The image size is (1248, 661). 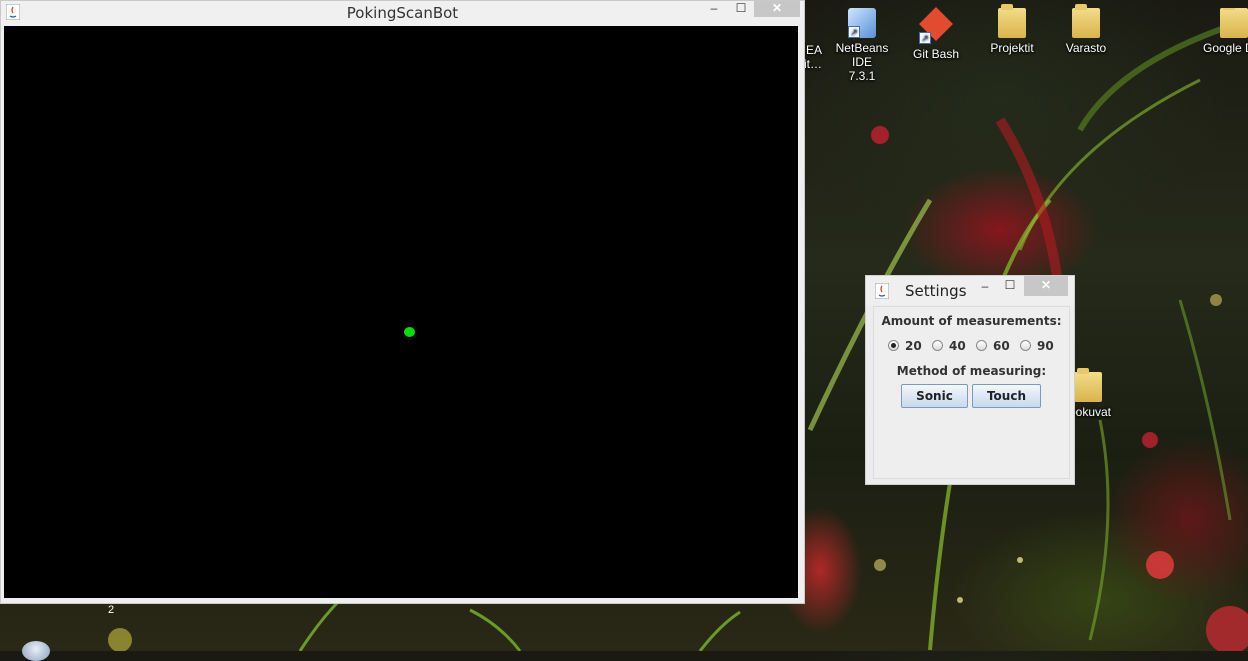 What do you see at coordinates (1234, 23) in the screenshot?
I see `google-drive-folder-icon` at bounding box center [1234, 23].